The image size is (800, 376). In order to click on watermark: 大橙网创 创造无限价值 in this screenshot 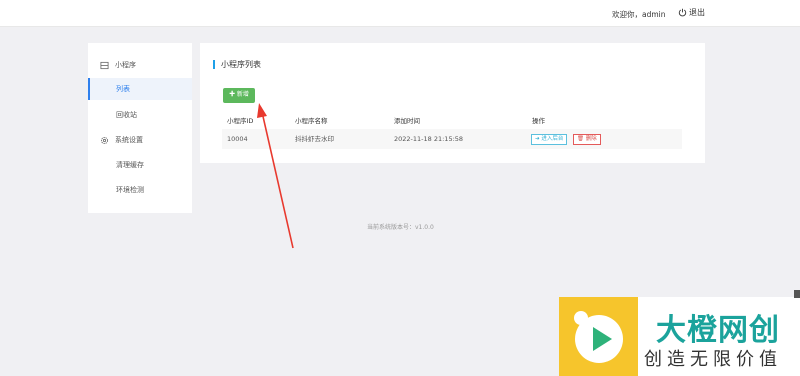, I will do `click(679, 336)`.